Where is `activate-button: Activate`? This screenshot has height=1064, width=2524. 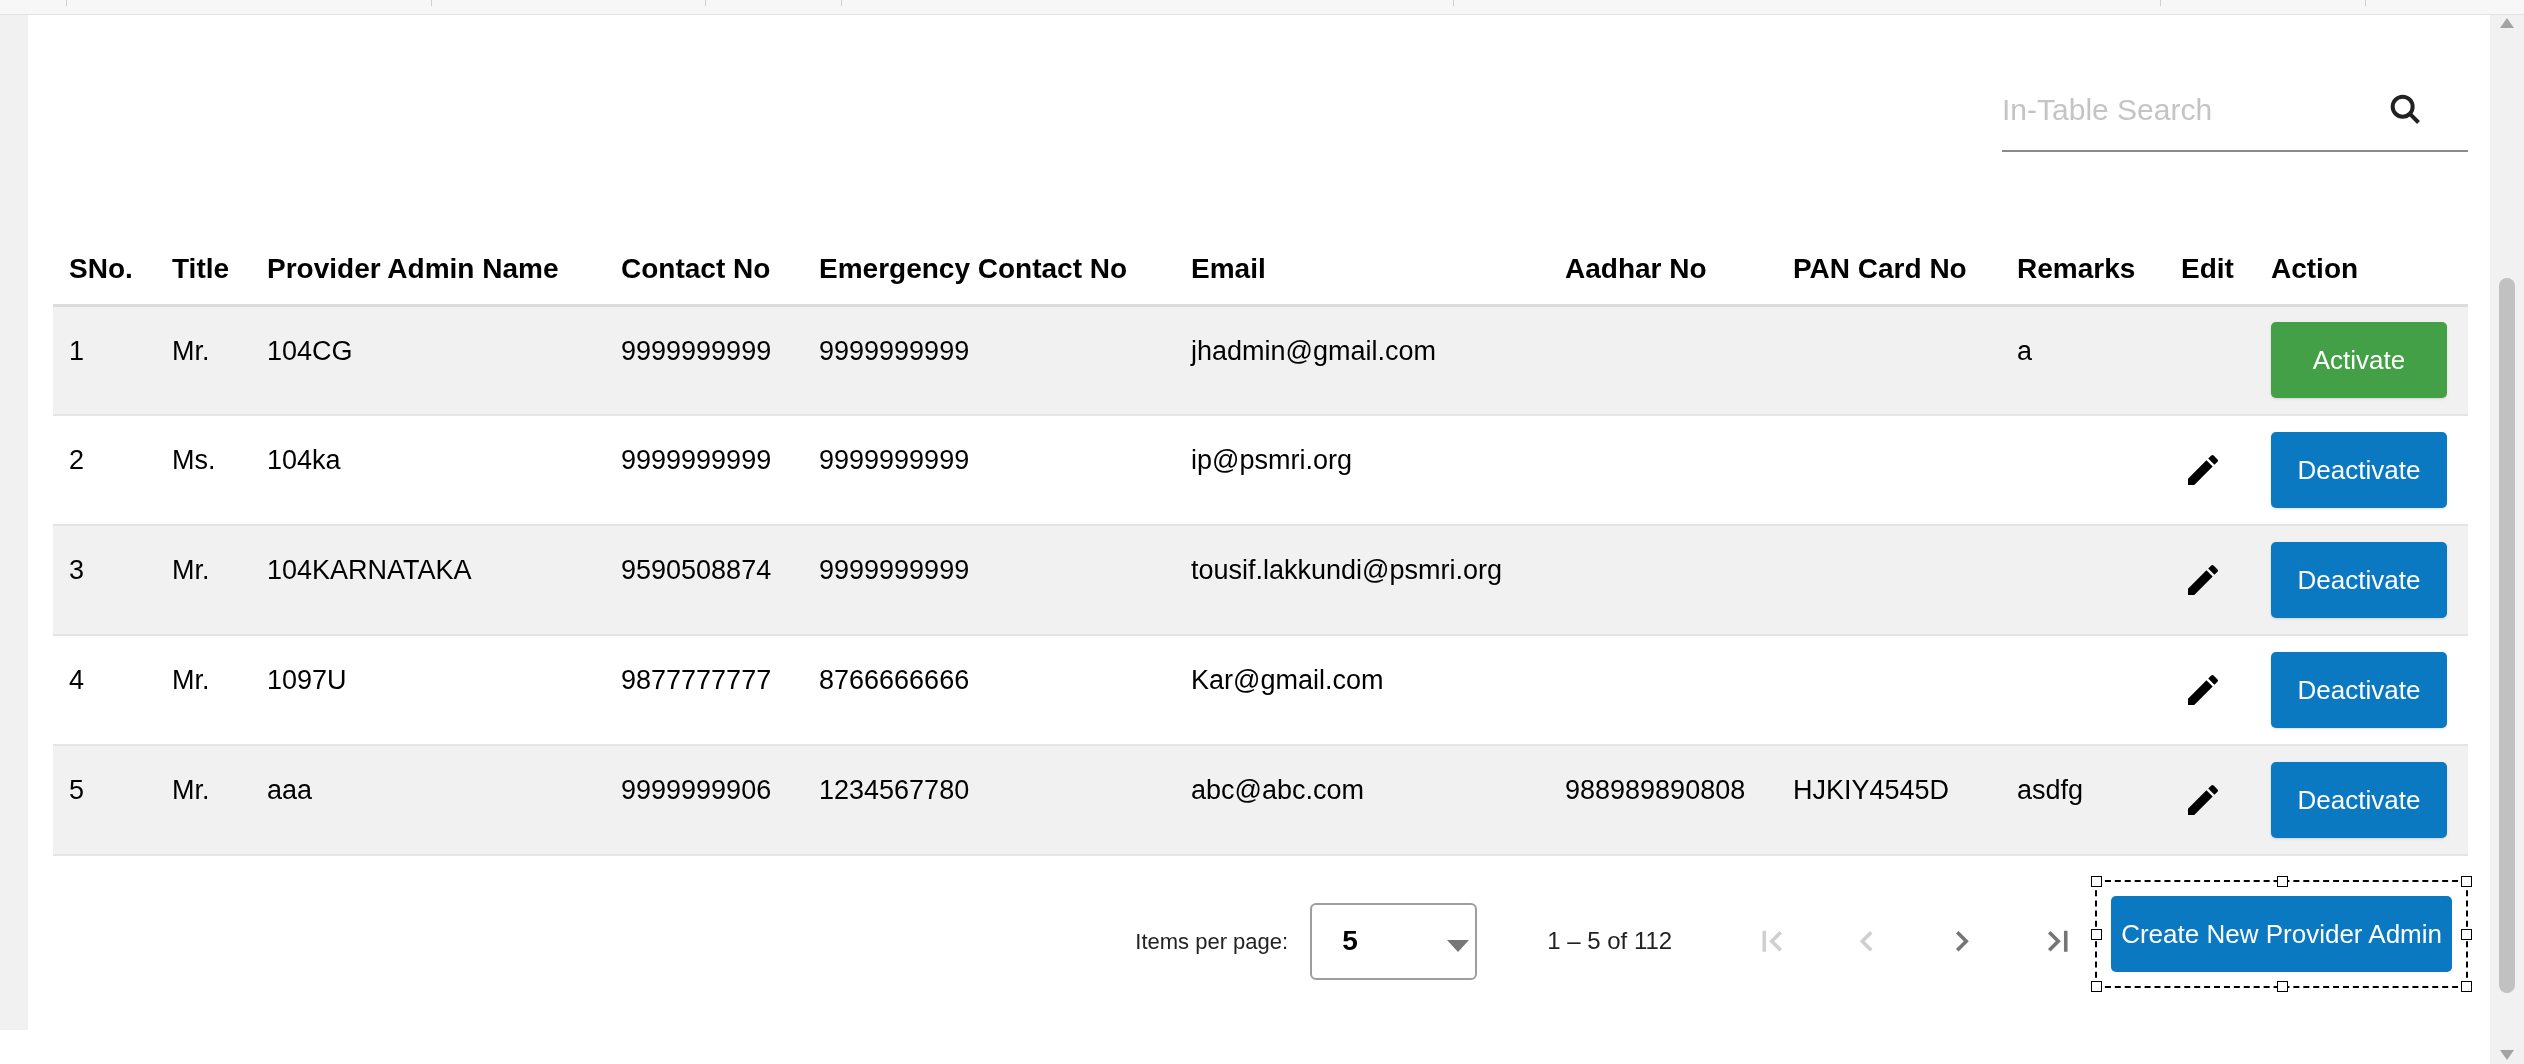 activate-button: Activate is located at coordinates (2359, 360).